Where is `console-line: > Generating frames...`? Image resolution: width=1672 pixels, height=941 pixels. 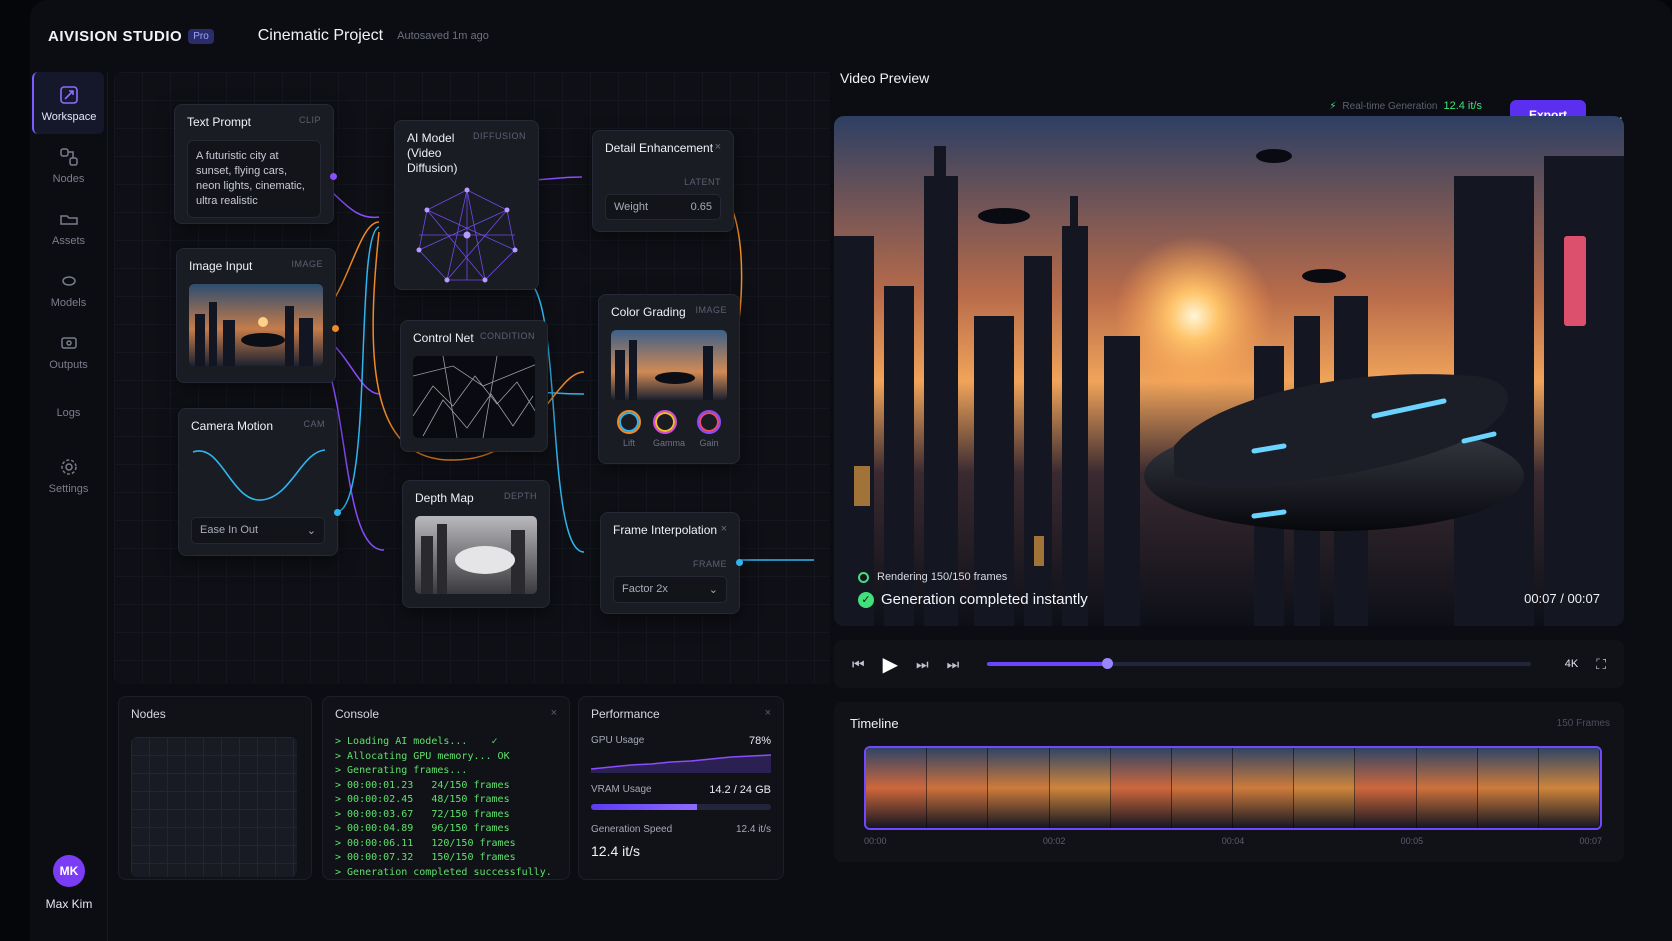
console-line: > Generating frames... is located at coordinates (401, 770).